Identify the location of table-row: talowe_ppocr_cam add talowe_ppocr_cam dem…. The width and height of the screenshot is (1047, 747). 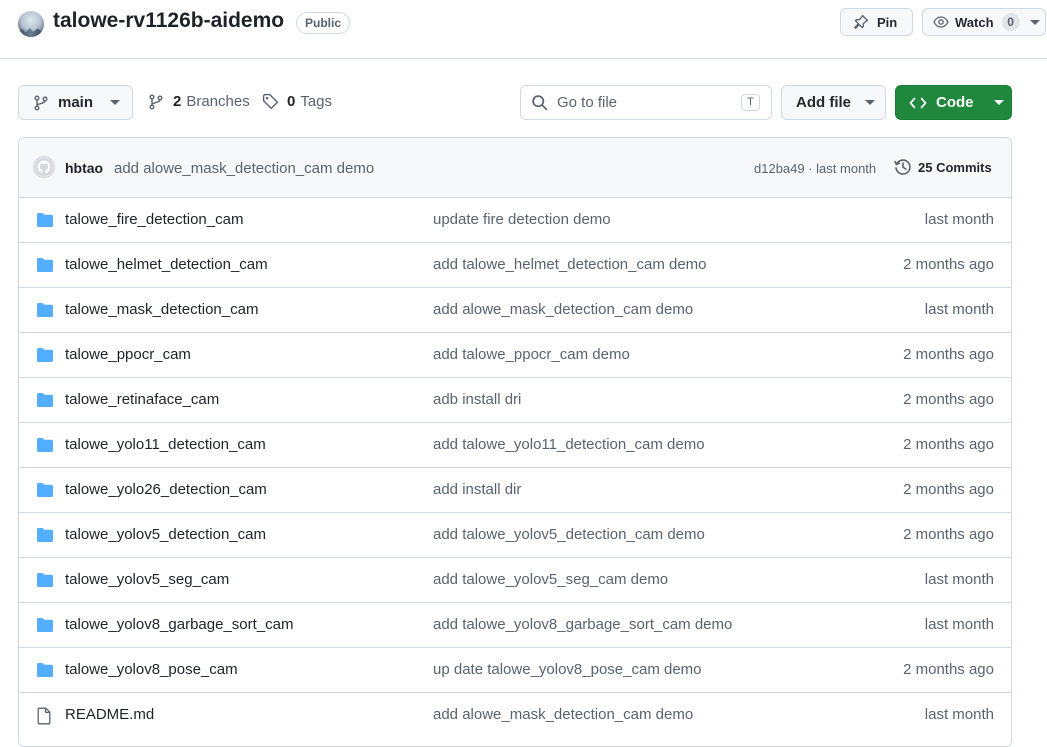
(515, 354).